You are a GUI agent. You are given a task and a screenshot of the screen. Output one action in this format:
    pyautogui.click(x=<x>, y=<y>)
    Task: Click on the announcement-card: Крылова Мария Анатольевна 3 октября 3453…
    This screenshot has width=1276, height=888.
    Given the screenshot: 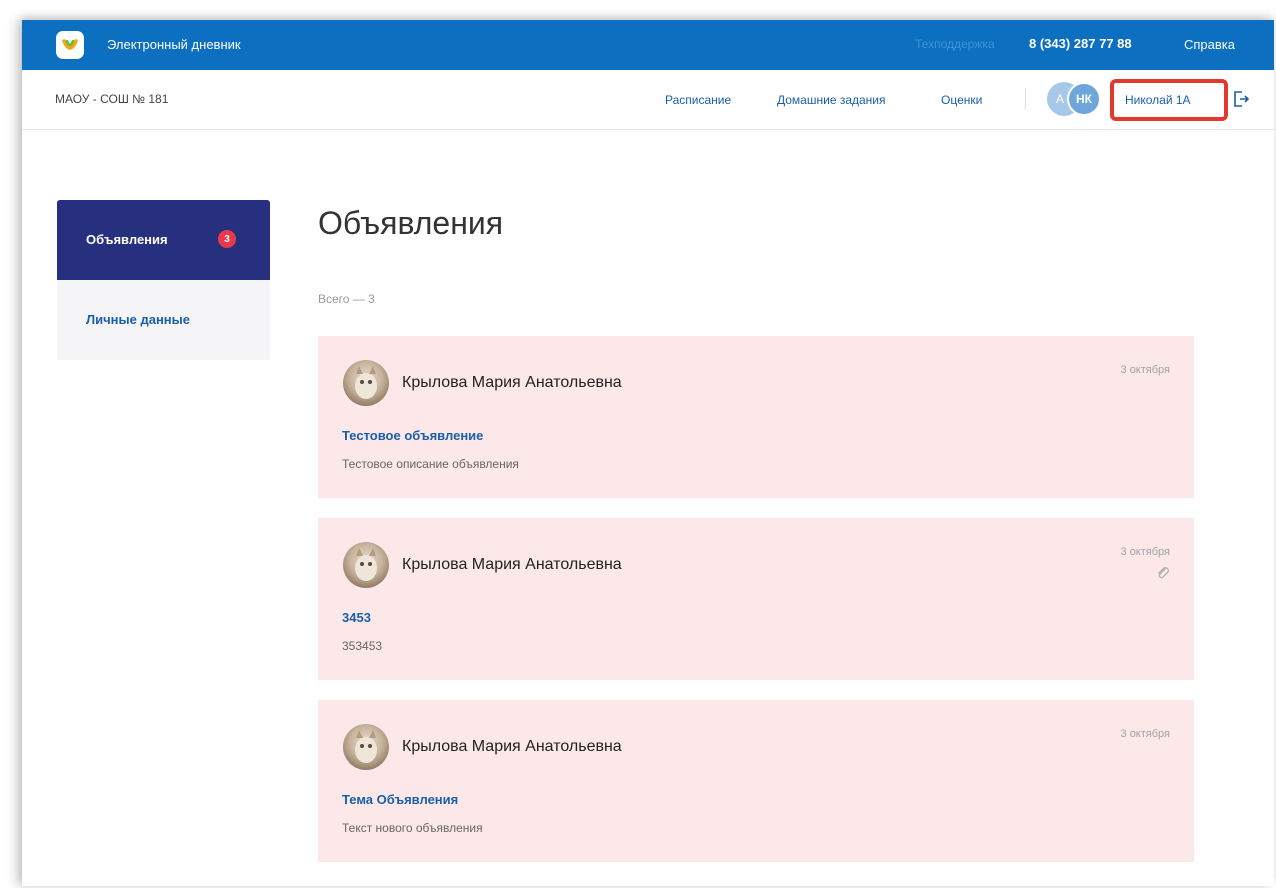 What is the action you would take?
    pyautogui.click(x=756, y=599)
    